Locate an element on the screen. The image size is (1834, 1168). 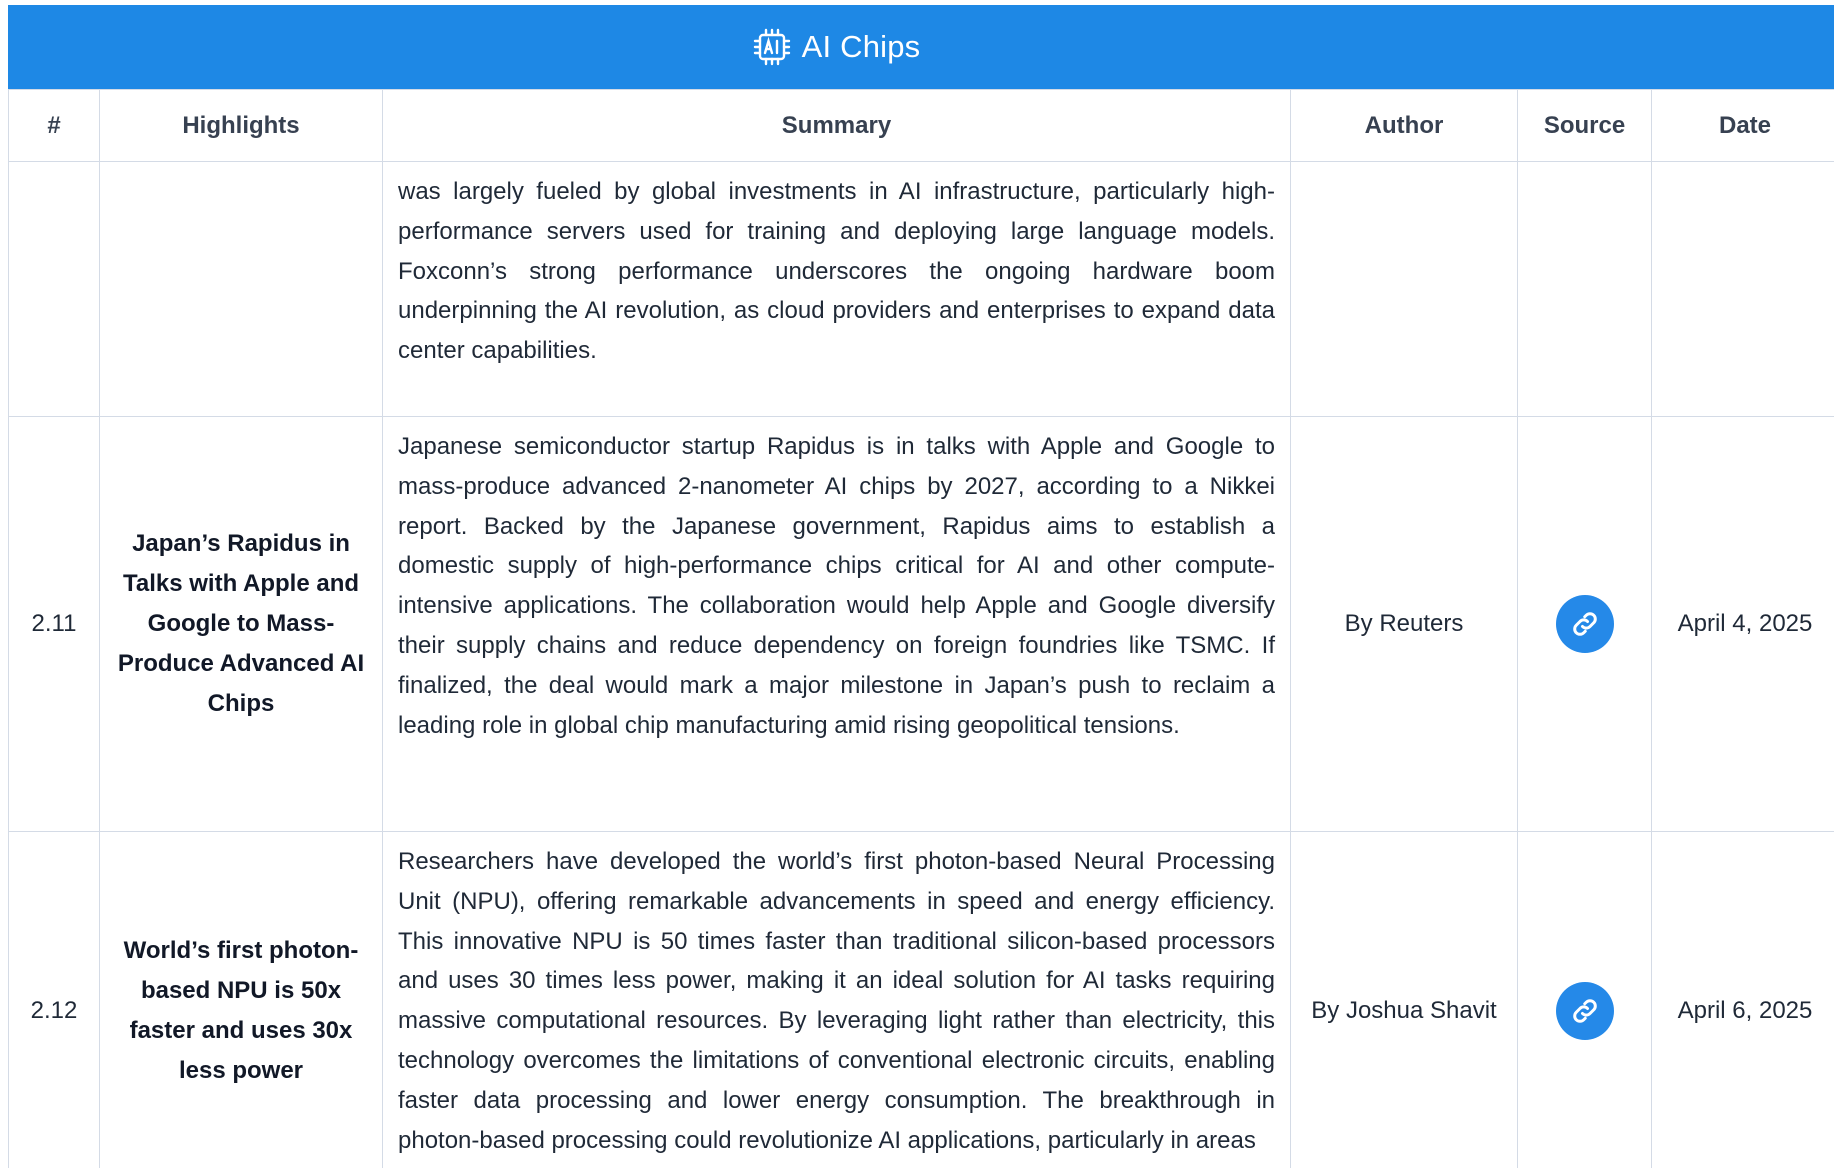
row-author: By Reuters is located at coordinates (1404, 624).